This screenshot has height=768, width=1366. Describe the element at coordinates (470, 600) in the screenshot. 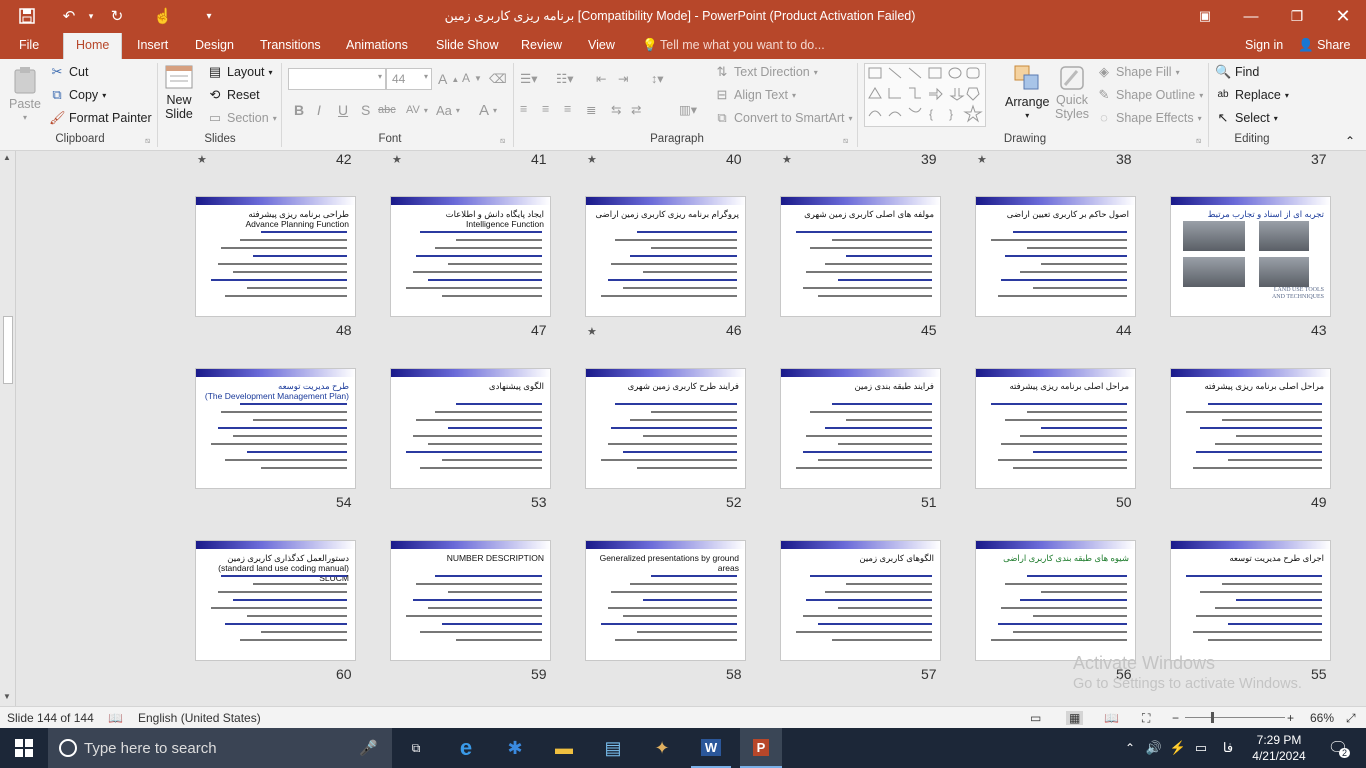

I see `slide-thumbnail: NUMBER DESCRIPTION` at that location.